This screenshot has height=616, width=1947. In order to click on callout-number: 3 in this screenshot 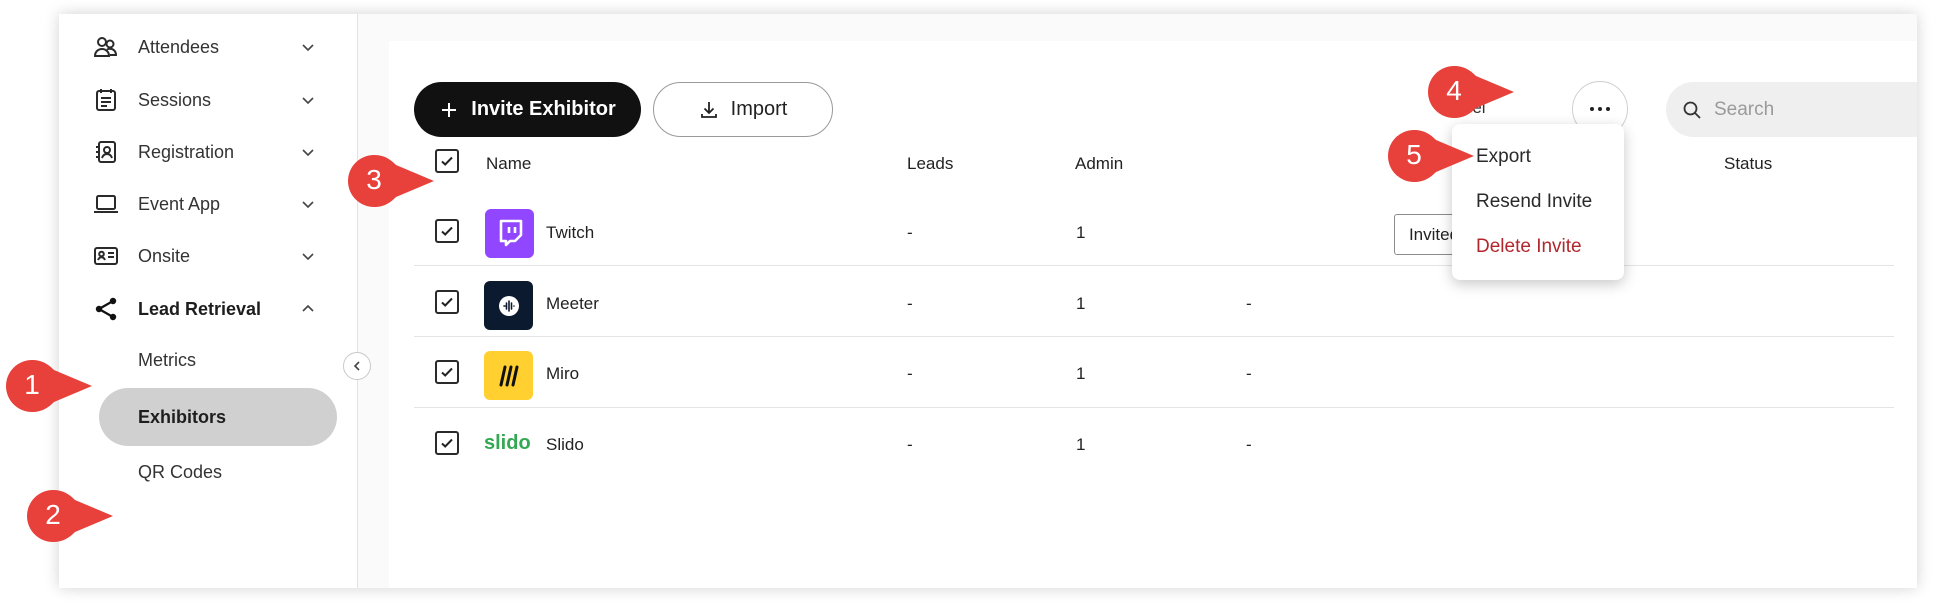, I will do `click(374, 179)`.